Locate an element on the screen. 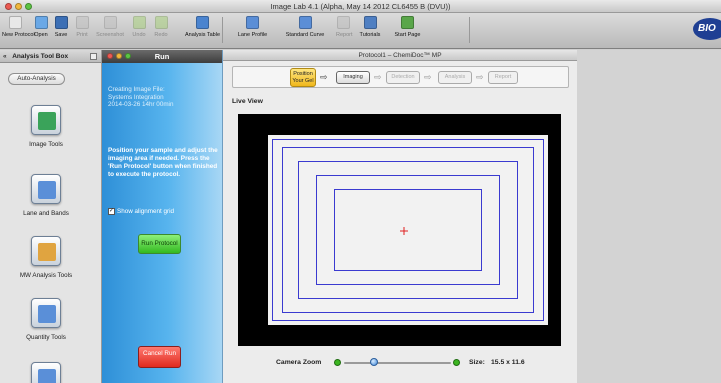 The image size is (721, 383). cancel-run-button: Cancel Run is located at coordinates (159, 357).